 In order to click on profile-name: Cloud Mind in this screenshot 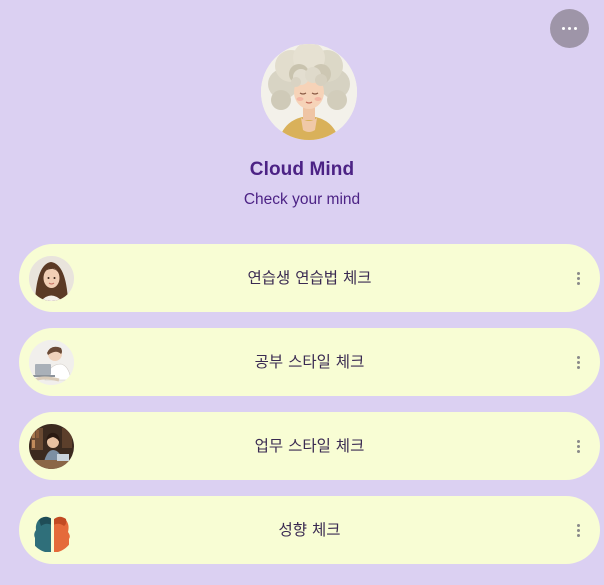, I will do `click(302, 169)`.